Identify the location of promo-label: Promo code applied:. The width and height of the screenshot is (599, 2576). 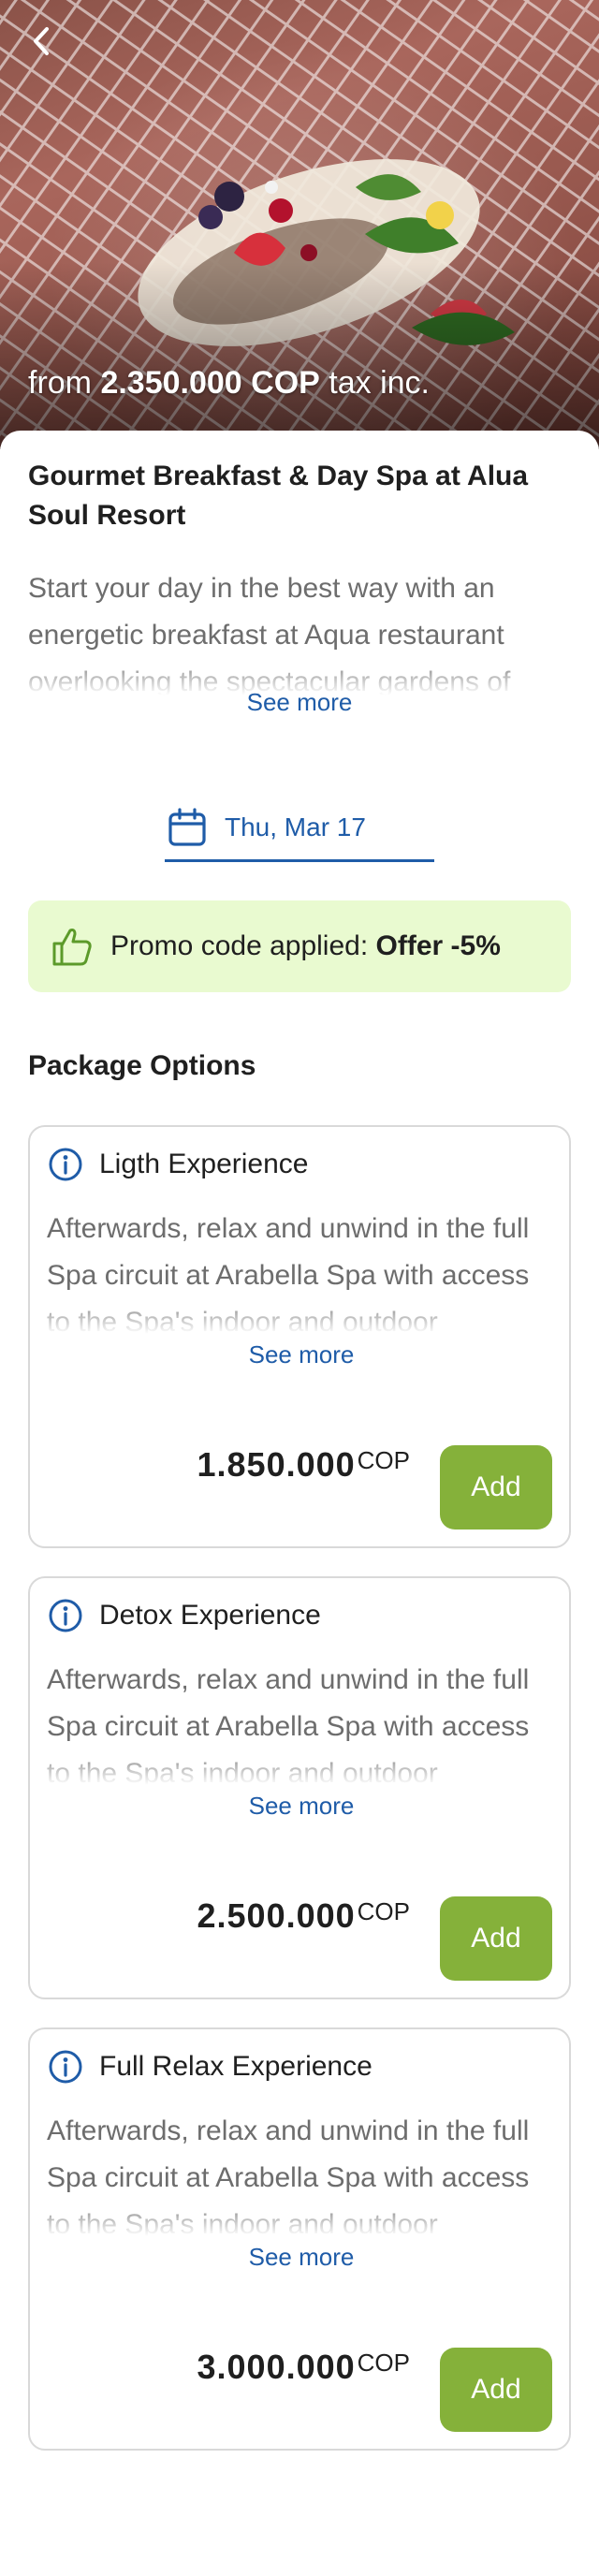
(239, 945).